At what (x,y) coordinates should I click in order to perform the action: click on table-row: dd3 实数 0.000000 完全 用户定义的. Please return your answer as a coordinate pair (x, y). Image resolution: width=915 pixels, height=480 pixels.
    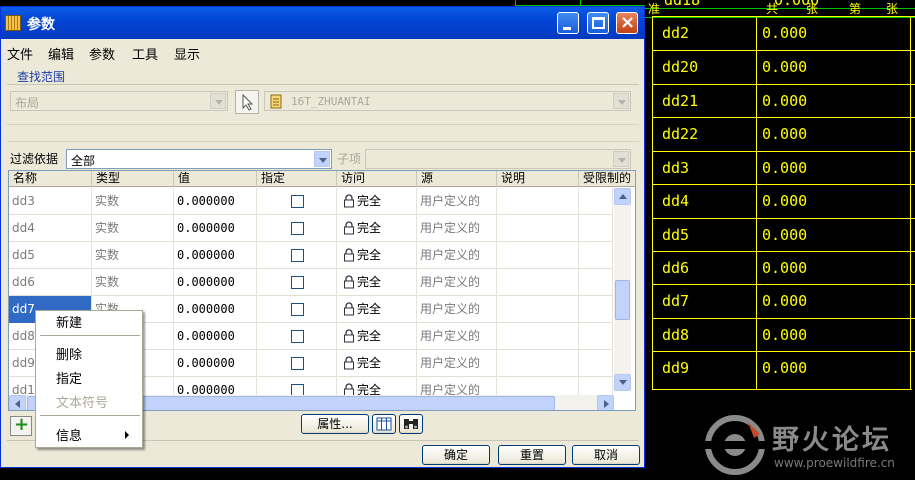
    Looking at the image, I should click on (311, 201).